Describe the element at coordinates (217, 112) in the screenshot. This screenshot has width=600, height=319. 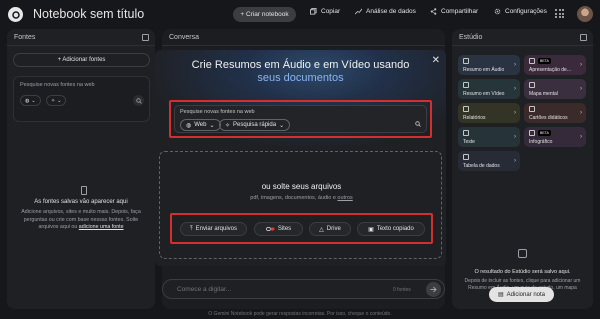
I see `web-search-input: Pesquise novas fontes na web` at that location.